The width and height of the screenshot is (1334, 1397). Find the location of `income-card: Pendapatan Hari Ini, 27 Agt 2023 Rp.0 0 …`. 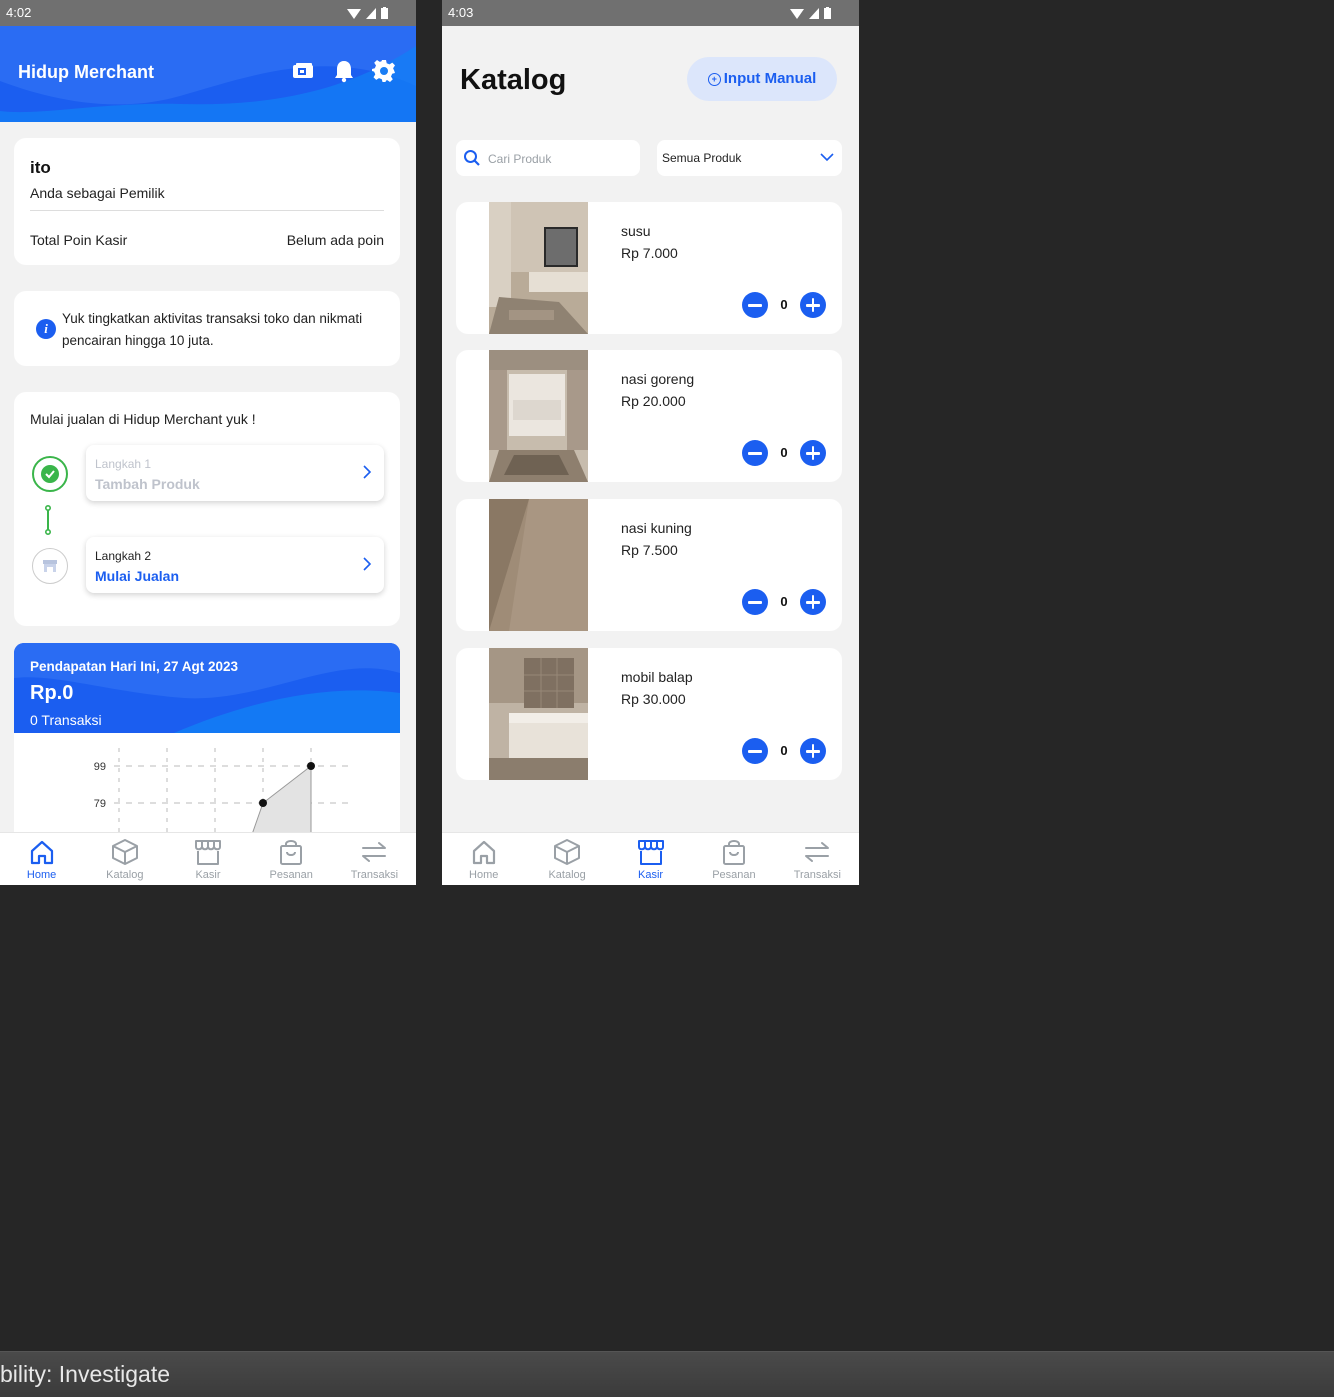

income-card: Pendapatan Hari Ini, 27 Agt 2023 Rp.0 0 … is located at coordinates (207, 743).